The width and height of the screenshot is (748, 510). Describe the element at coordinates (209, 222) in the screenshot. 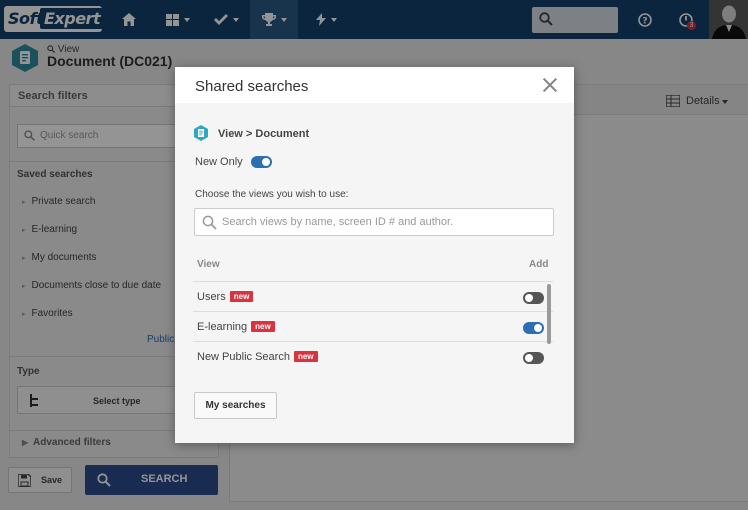

I see `search-icon` at that location.